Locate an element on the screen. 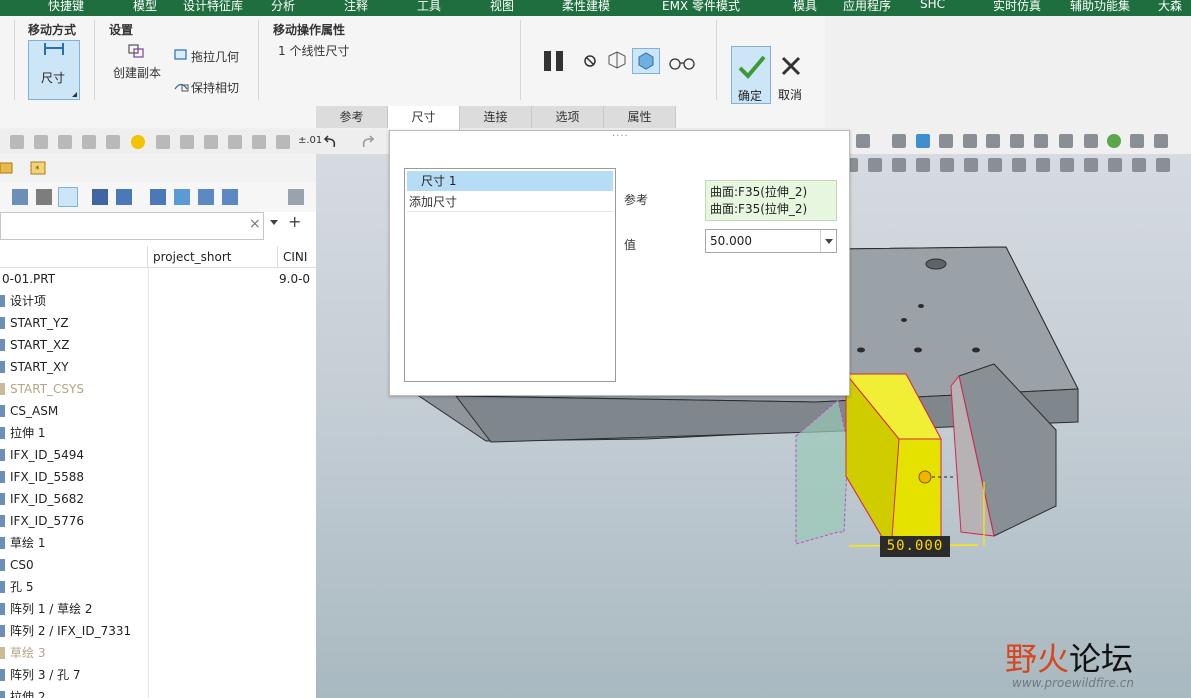 Image resolution: width=1191 pixels, height=698 pixels. orient-icon is located at coordinates (1043, 165).